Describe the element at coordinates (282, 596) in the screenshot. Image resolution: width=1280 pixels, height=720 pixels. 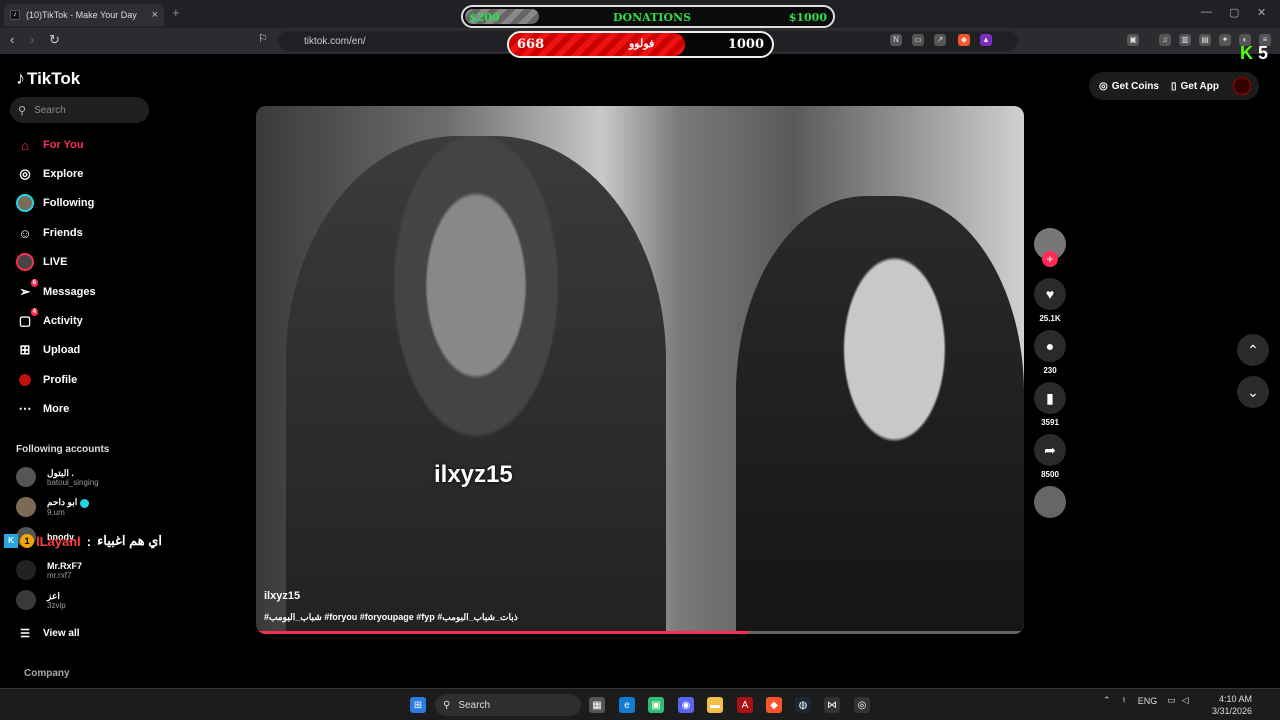
I see `video-author: ilxyz15` at that location.